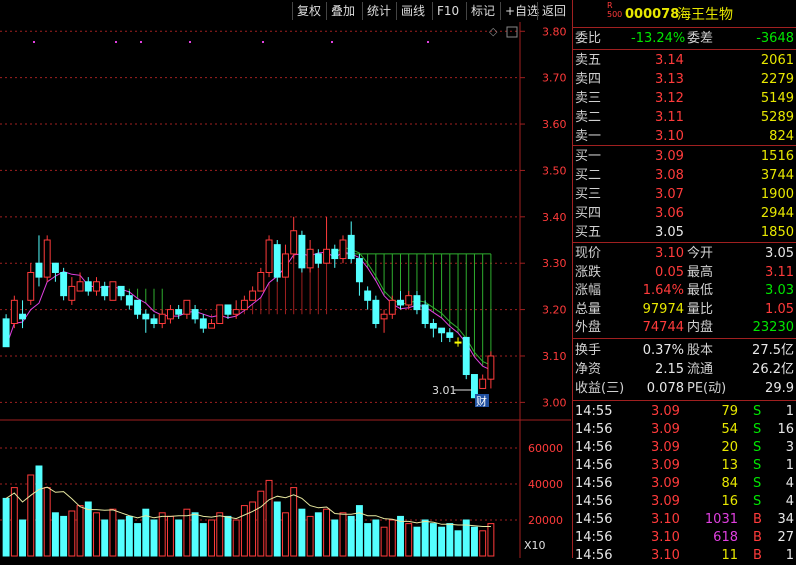  What do you see at coordinates (777, 60) in the screenshot?
I see `ask-volume: 2061` at bounding box center [777, 60].